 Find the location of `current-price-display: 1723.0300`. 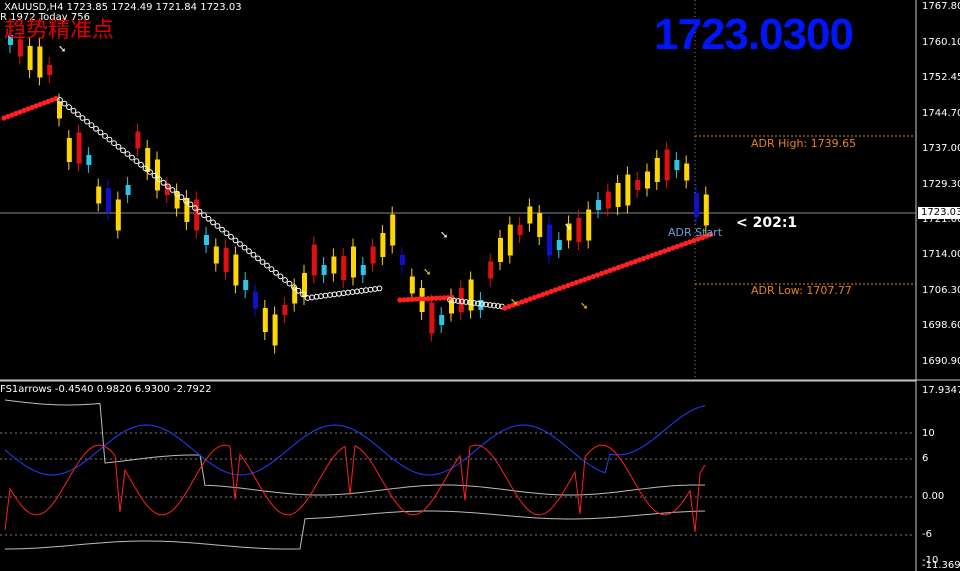

current-price-display: 1723.0300 is located at coordinates (754, 34).